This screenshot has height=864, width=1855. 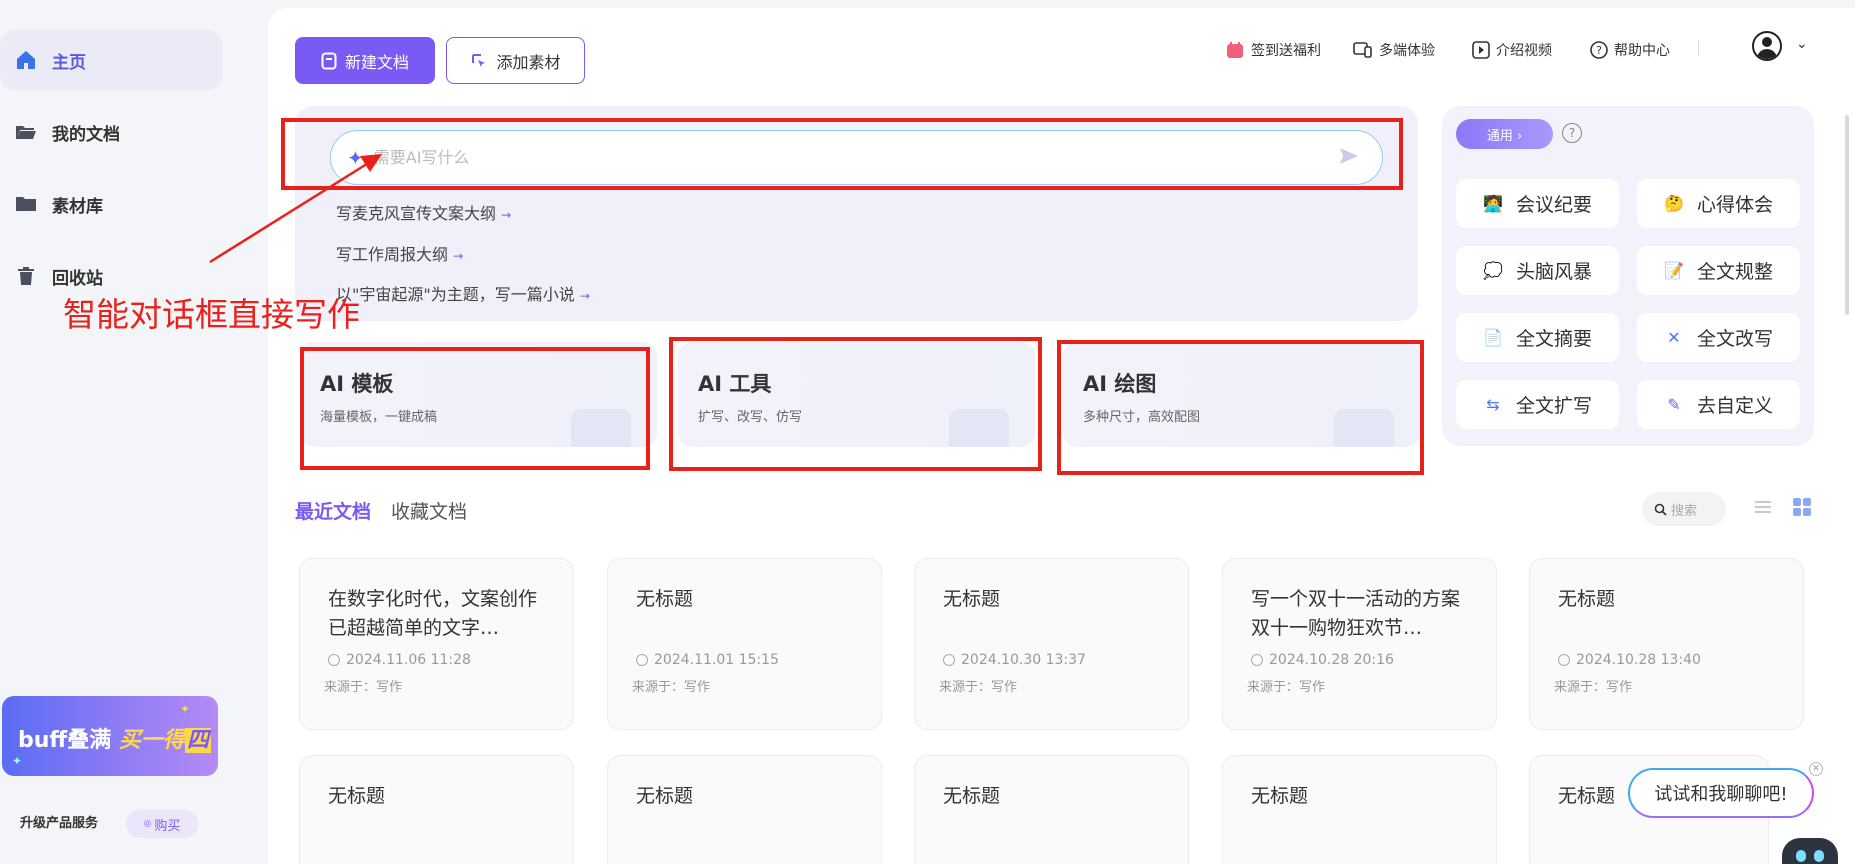 I want to click on tool-format: 📝 全文规整, so click(x=1718, y=270).